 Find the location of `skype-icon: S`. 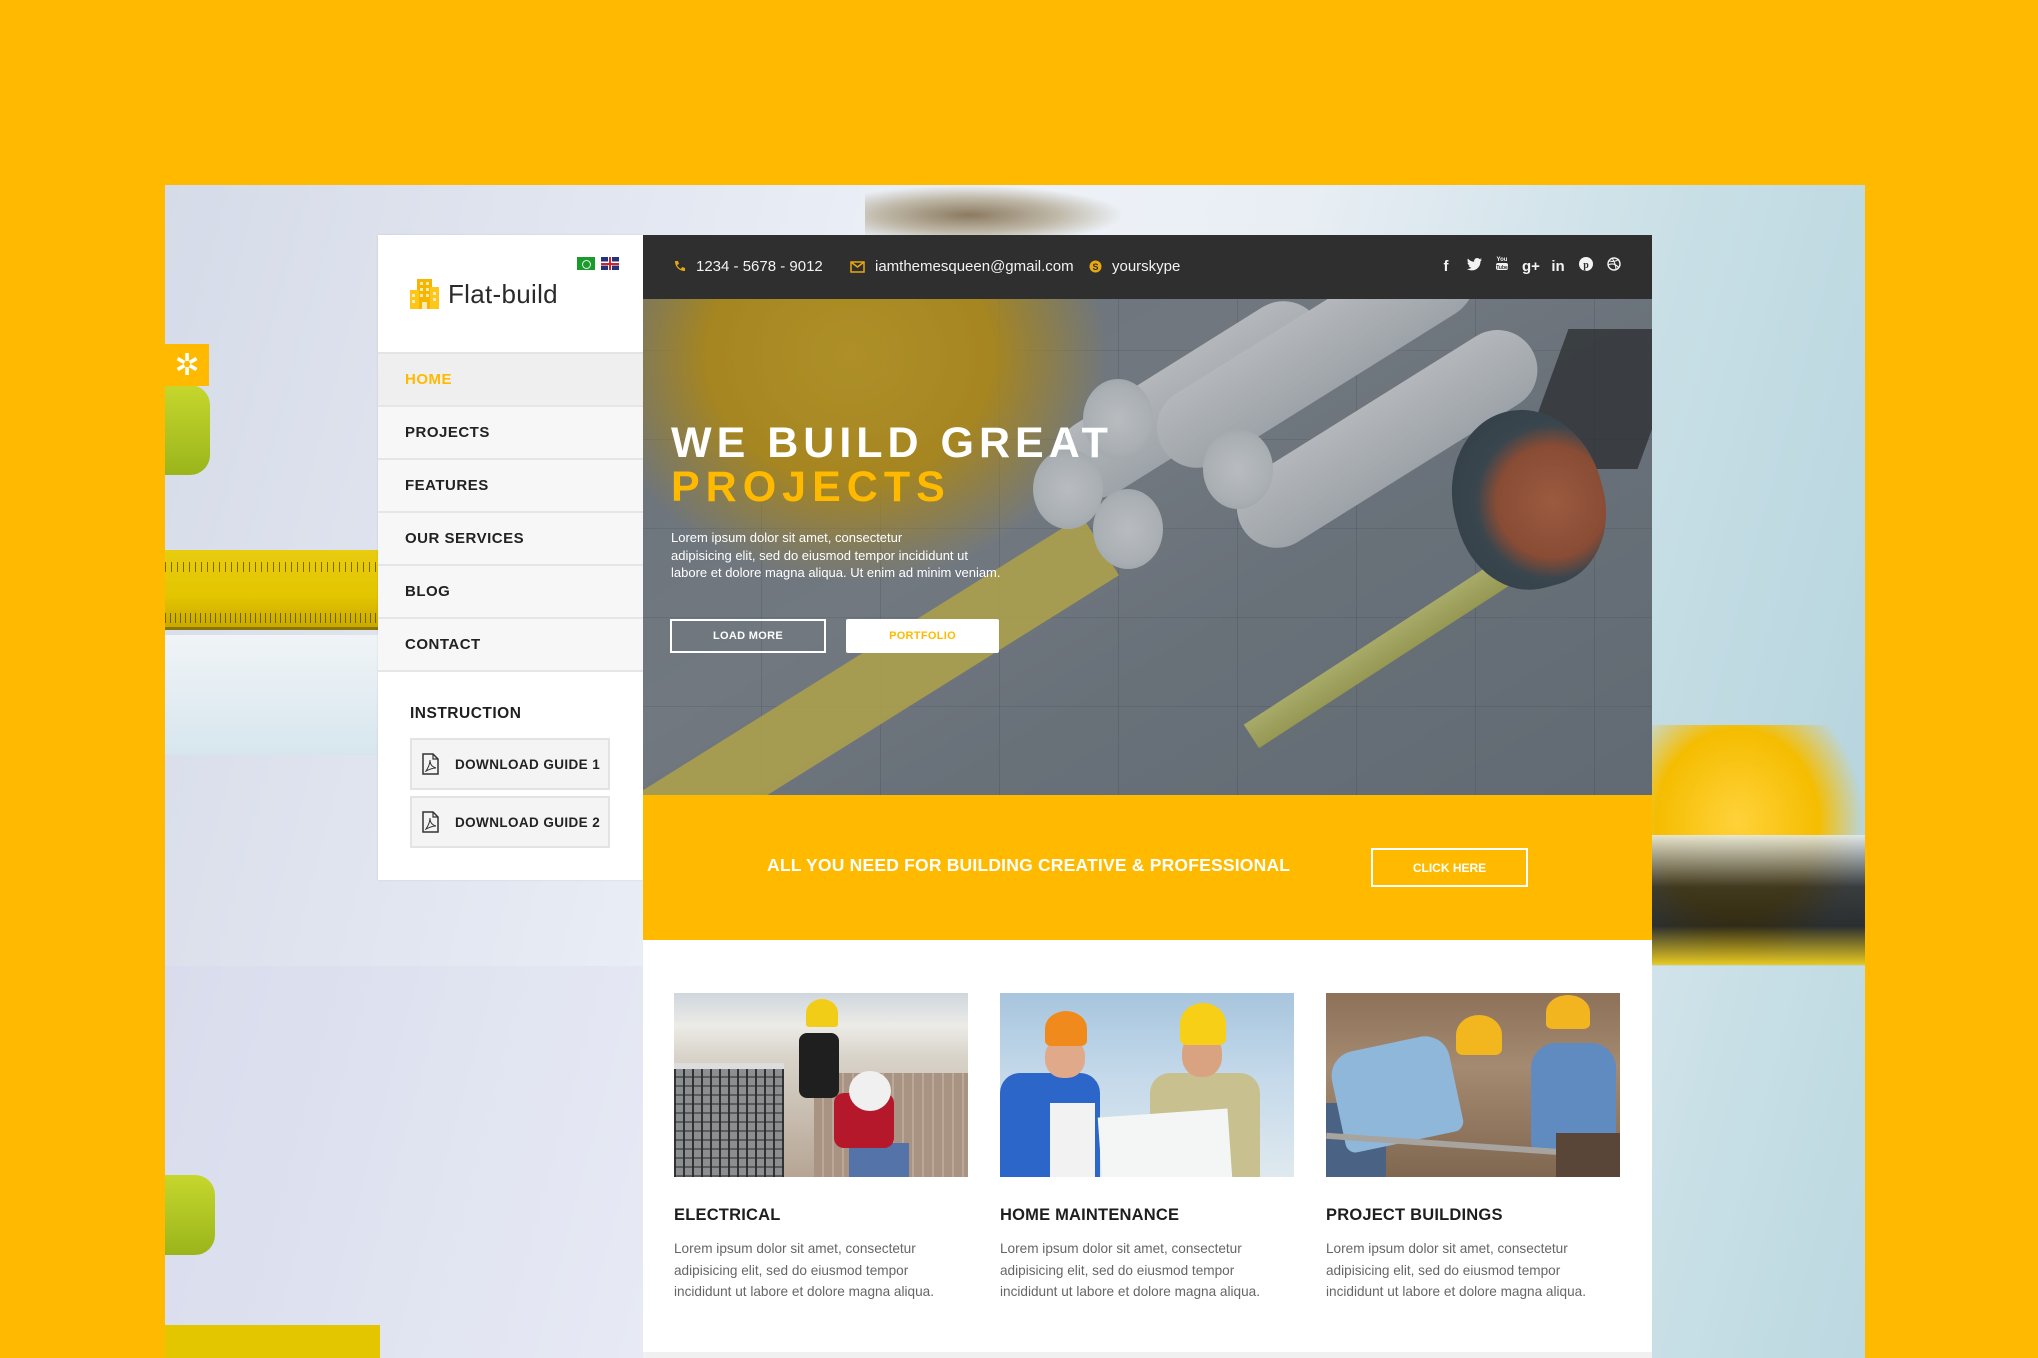

skype-icon: S is located at coordinates (1095, 266).